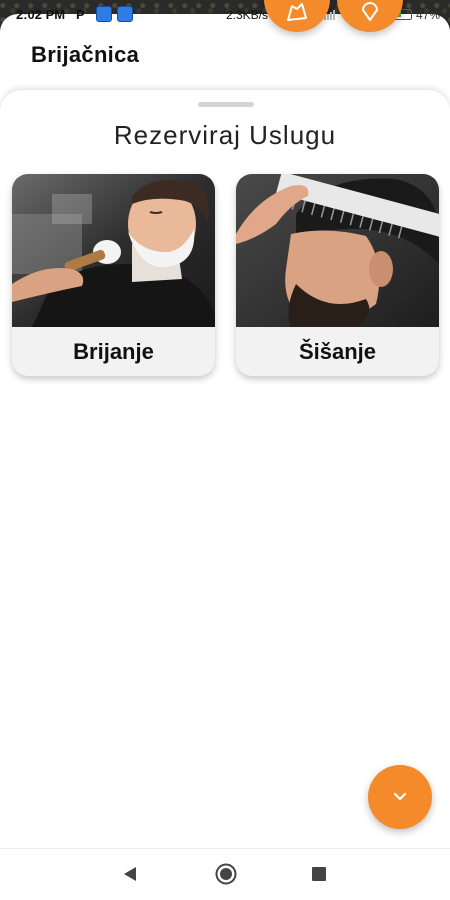  What do you see at coordinates (226, 104) in the screenshot?
I see `sheet-drag-handle` at bounding box center [226, 104].